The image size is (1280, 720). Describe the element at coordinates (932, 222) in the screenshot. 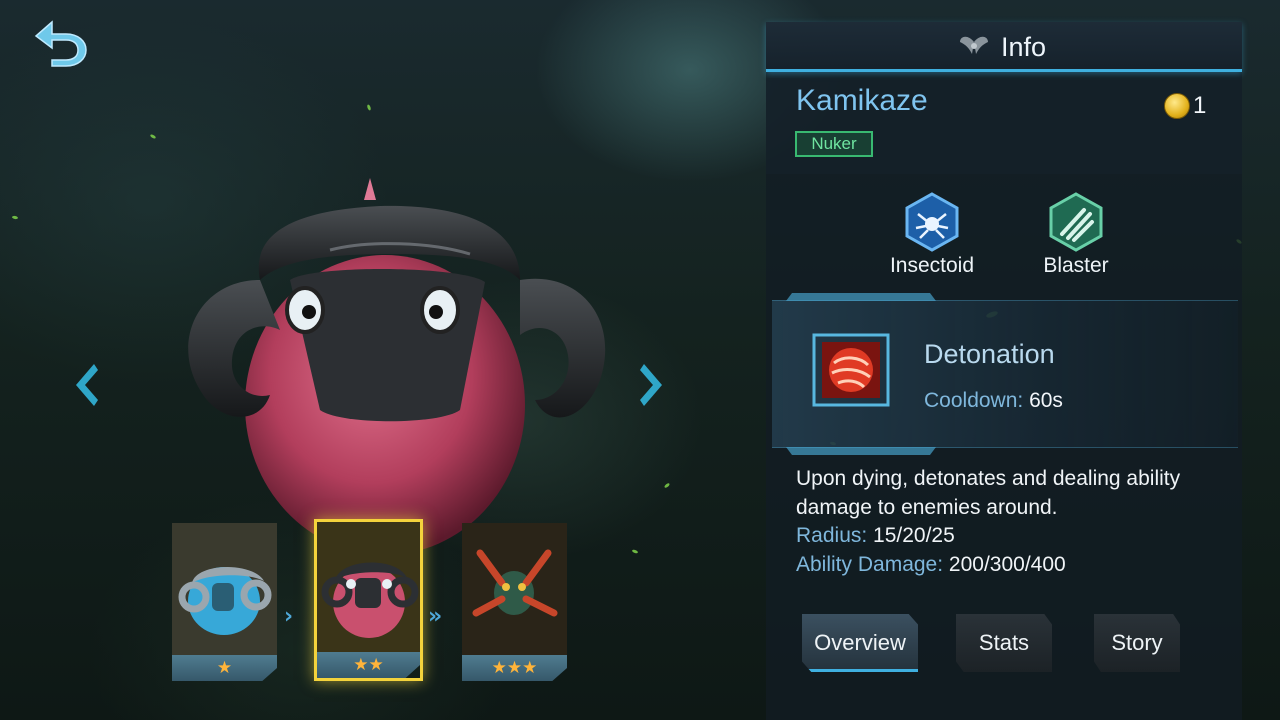

I see `spider-icon` at that location.